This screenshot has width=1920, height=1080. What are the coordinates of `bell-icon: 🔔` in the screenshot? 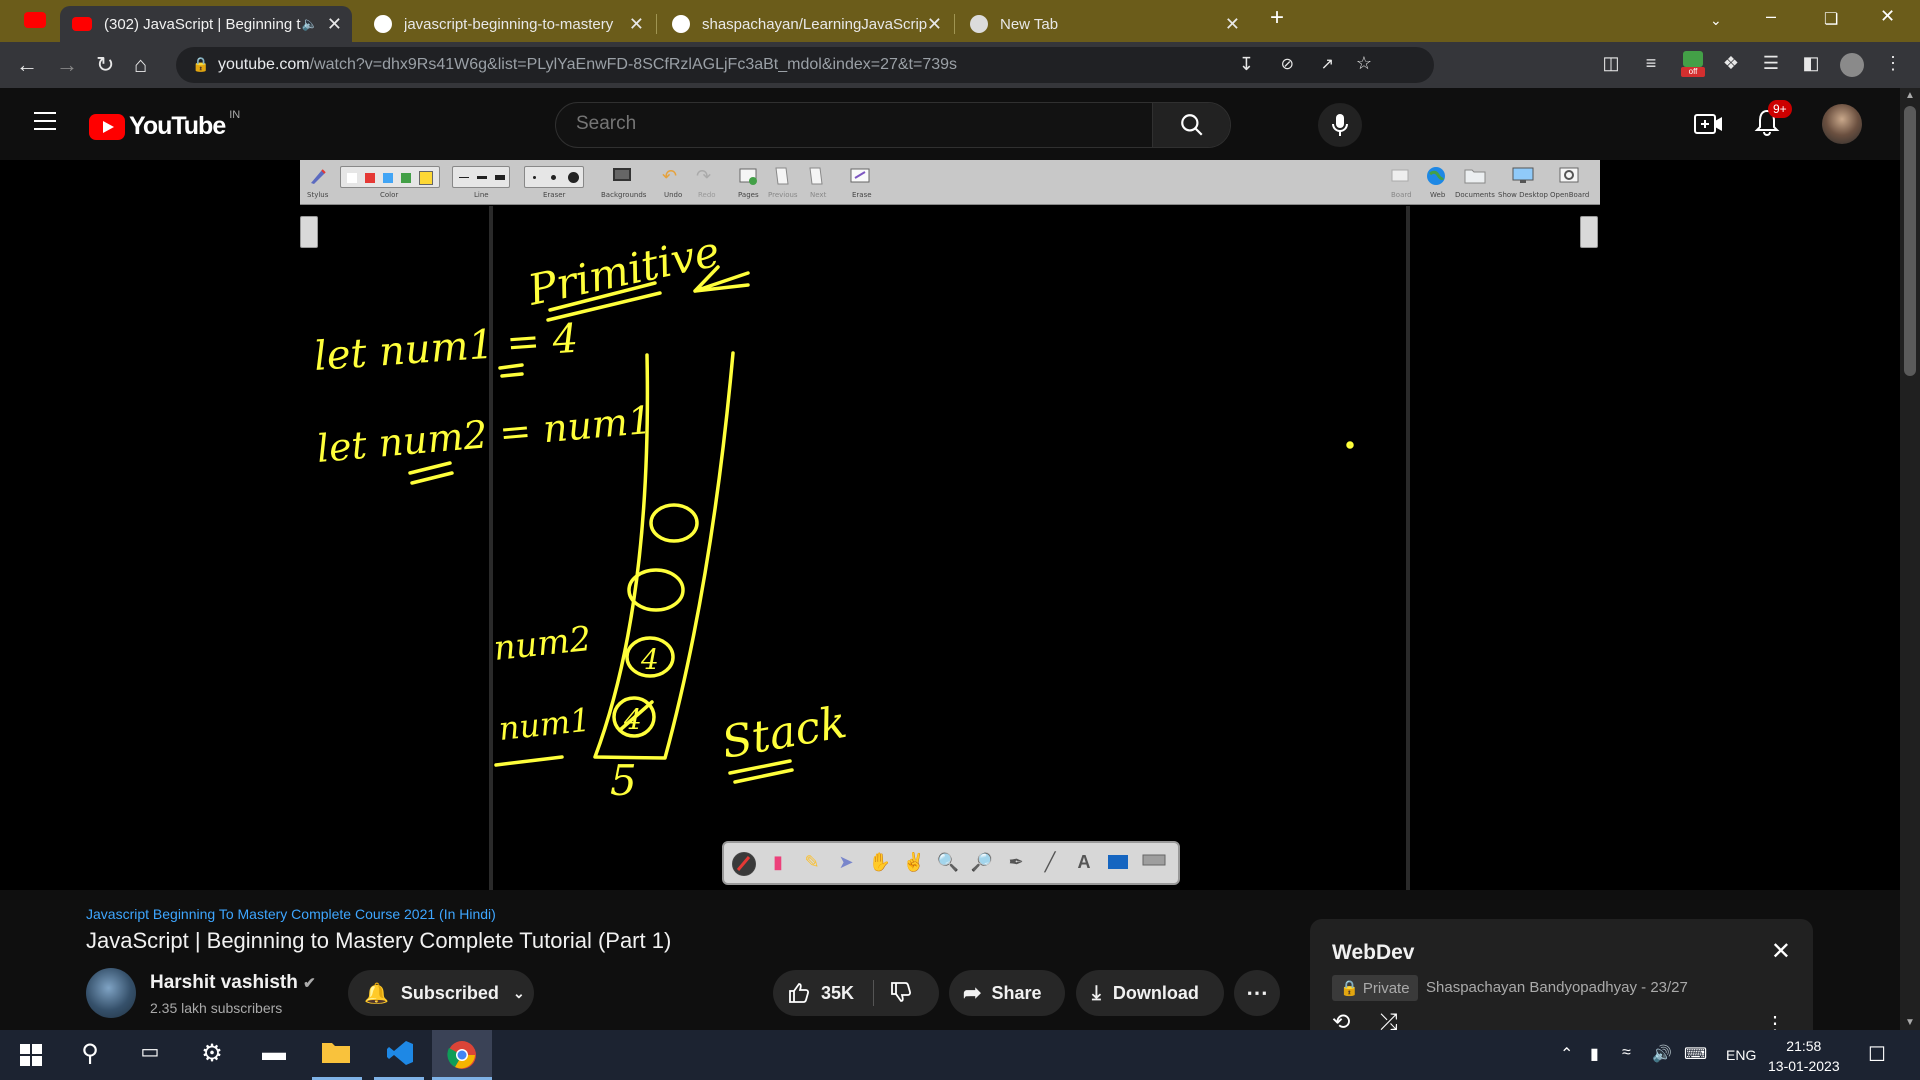 It's located at (376, 993).